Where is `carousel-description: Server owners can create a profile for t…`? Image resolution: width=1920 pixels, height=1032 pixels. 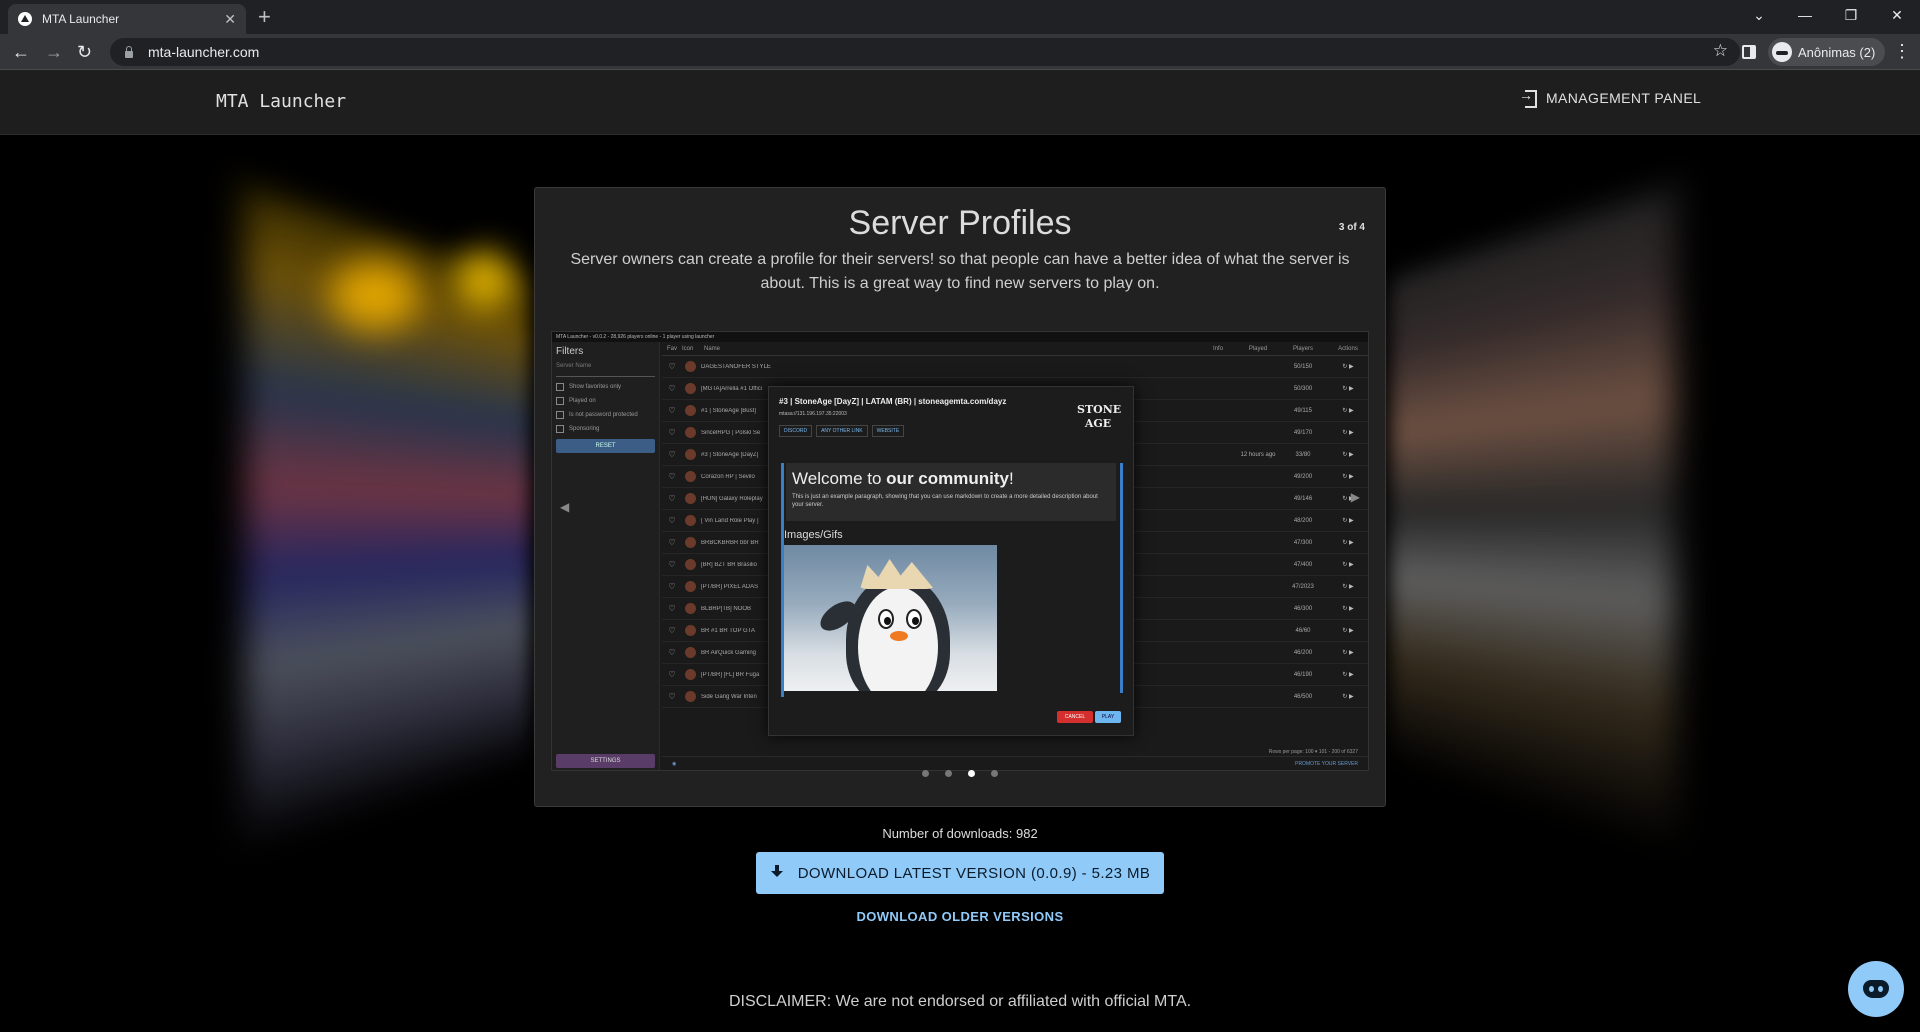 carousel-description: Server owners can create a profile for t… is located at coordinates (960, 271).